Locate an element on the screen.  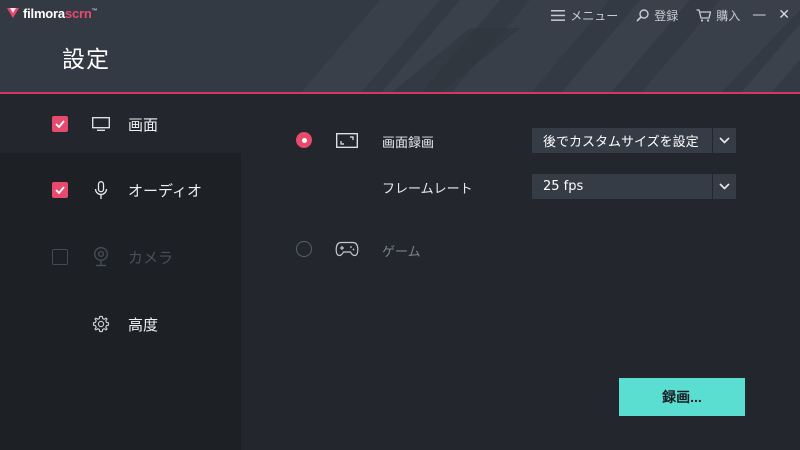
buy-label: 購入 is located at coordinates (728, 15).